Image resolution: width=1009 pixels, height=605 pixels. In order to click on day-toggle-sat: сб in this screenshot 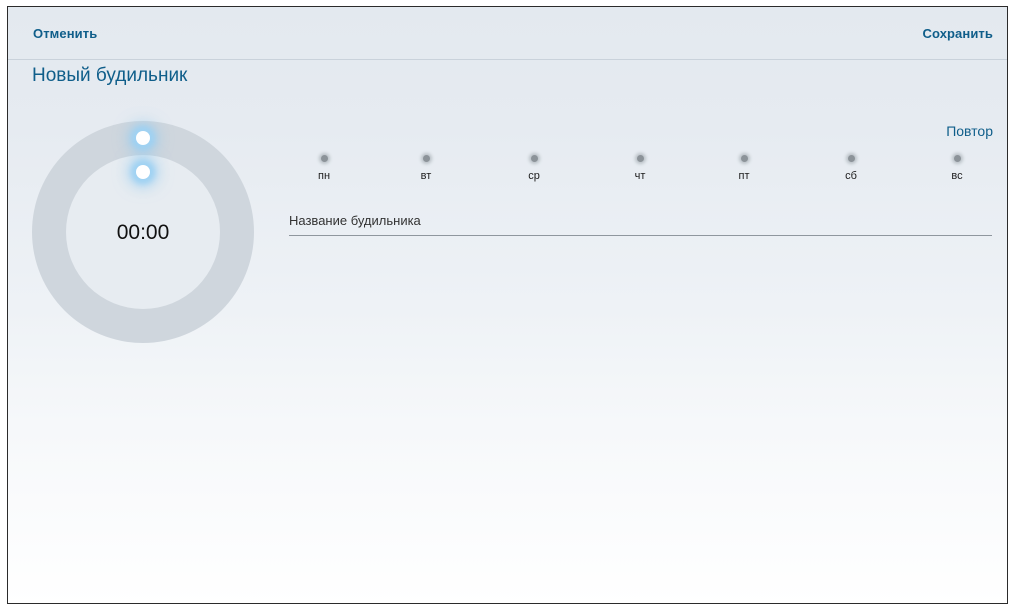, I will do `click(851, 168)`.